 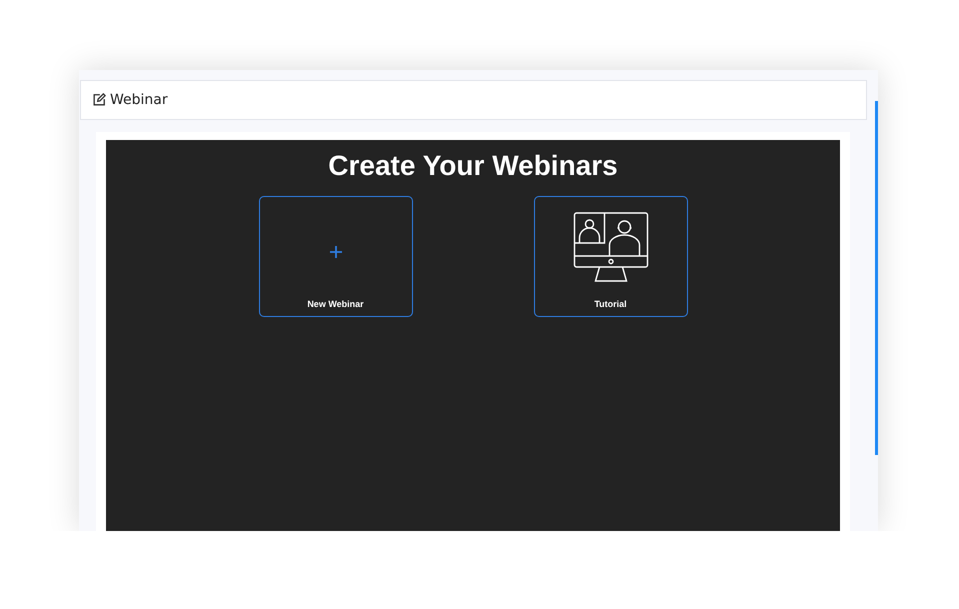 I want to click on edit-icon, so click(x=99, y=100).